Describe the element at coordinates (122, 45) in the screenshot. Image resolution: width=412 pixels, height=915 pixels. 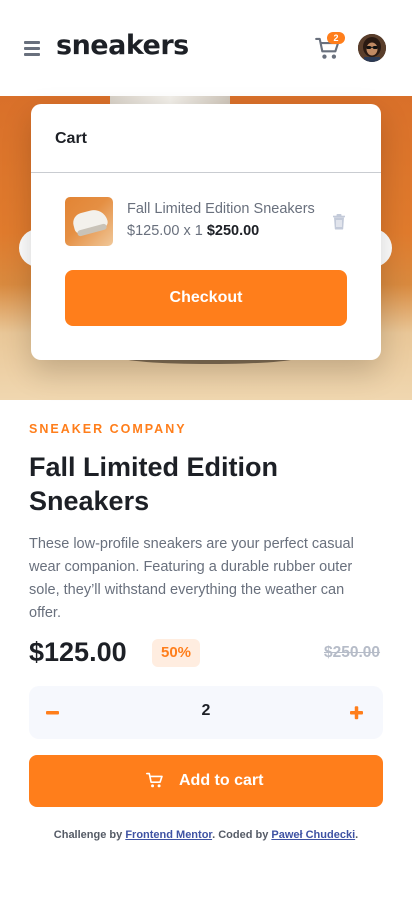
I see `logo: sneakers` at that location.